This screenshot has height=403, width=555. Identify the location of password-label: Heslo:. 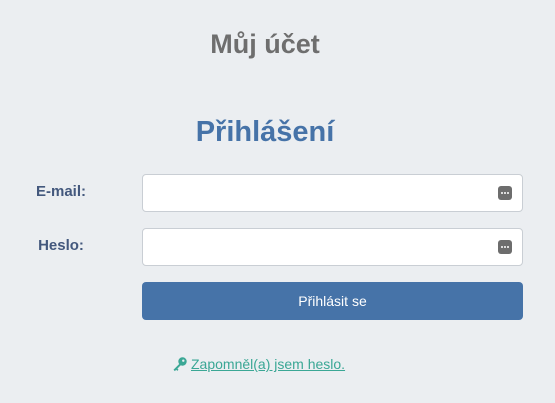
(61, 245).